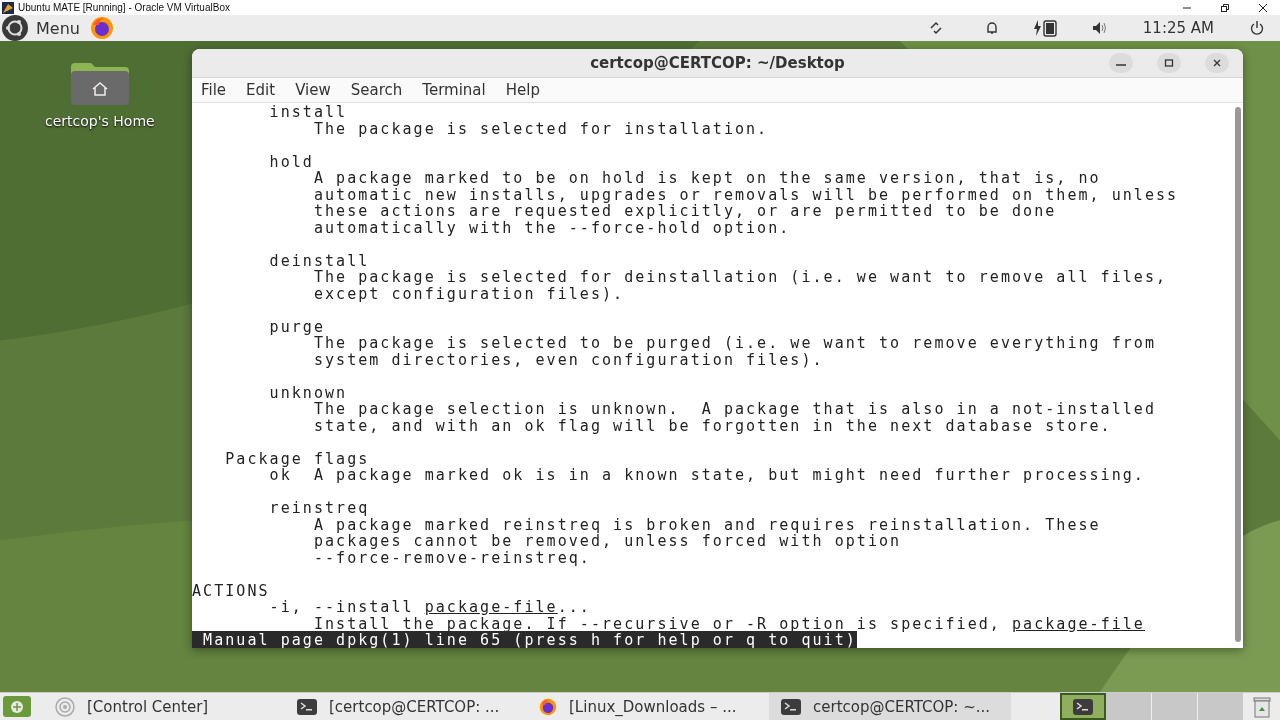  What do you see at coordinates (1238, 374) in the screenshot?
I see `scrollbar` at bounding box center [1238, 374].